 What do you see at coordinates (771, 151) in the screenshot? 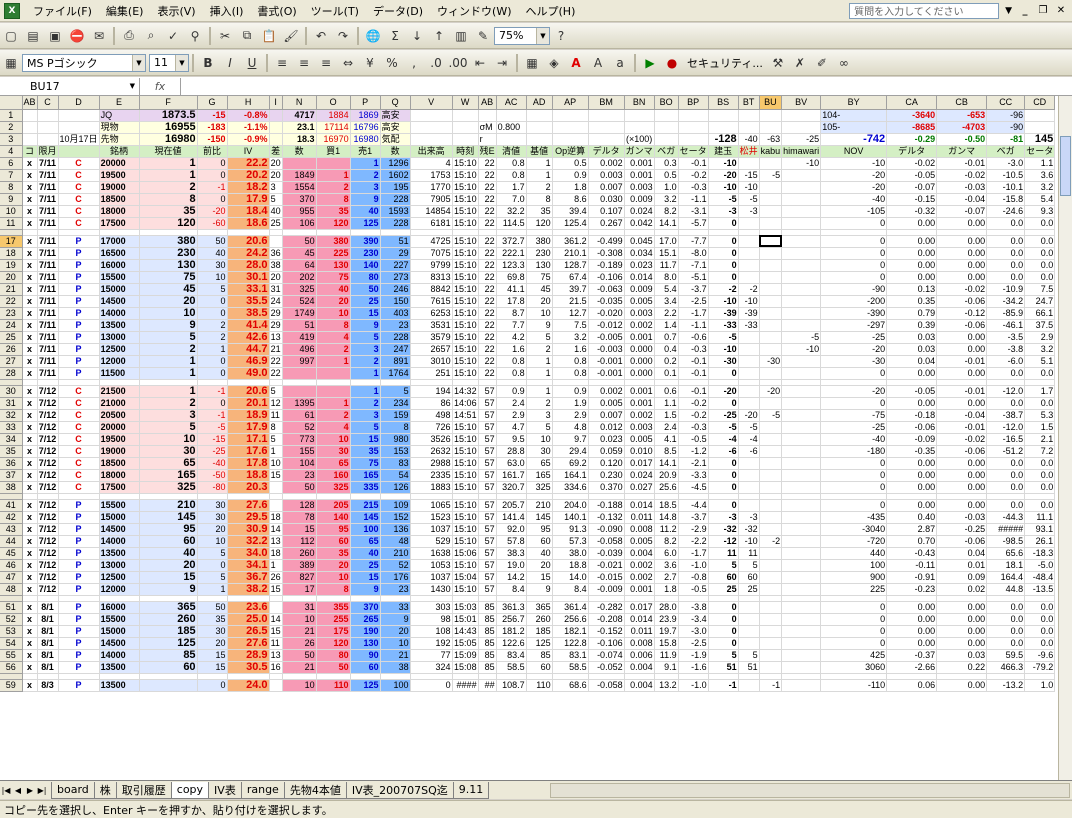
I see `column-label: kabu` at bounding box center [771, 151].